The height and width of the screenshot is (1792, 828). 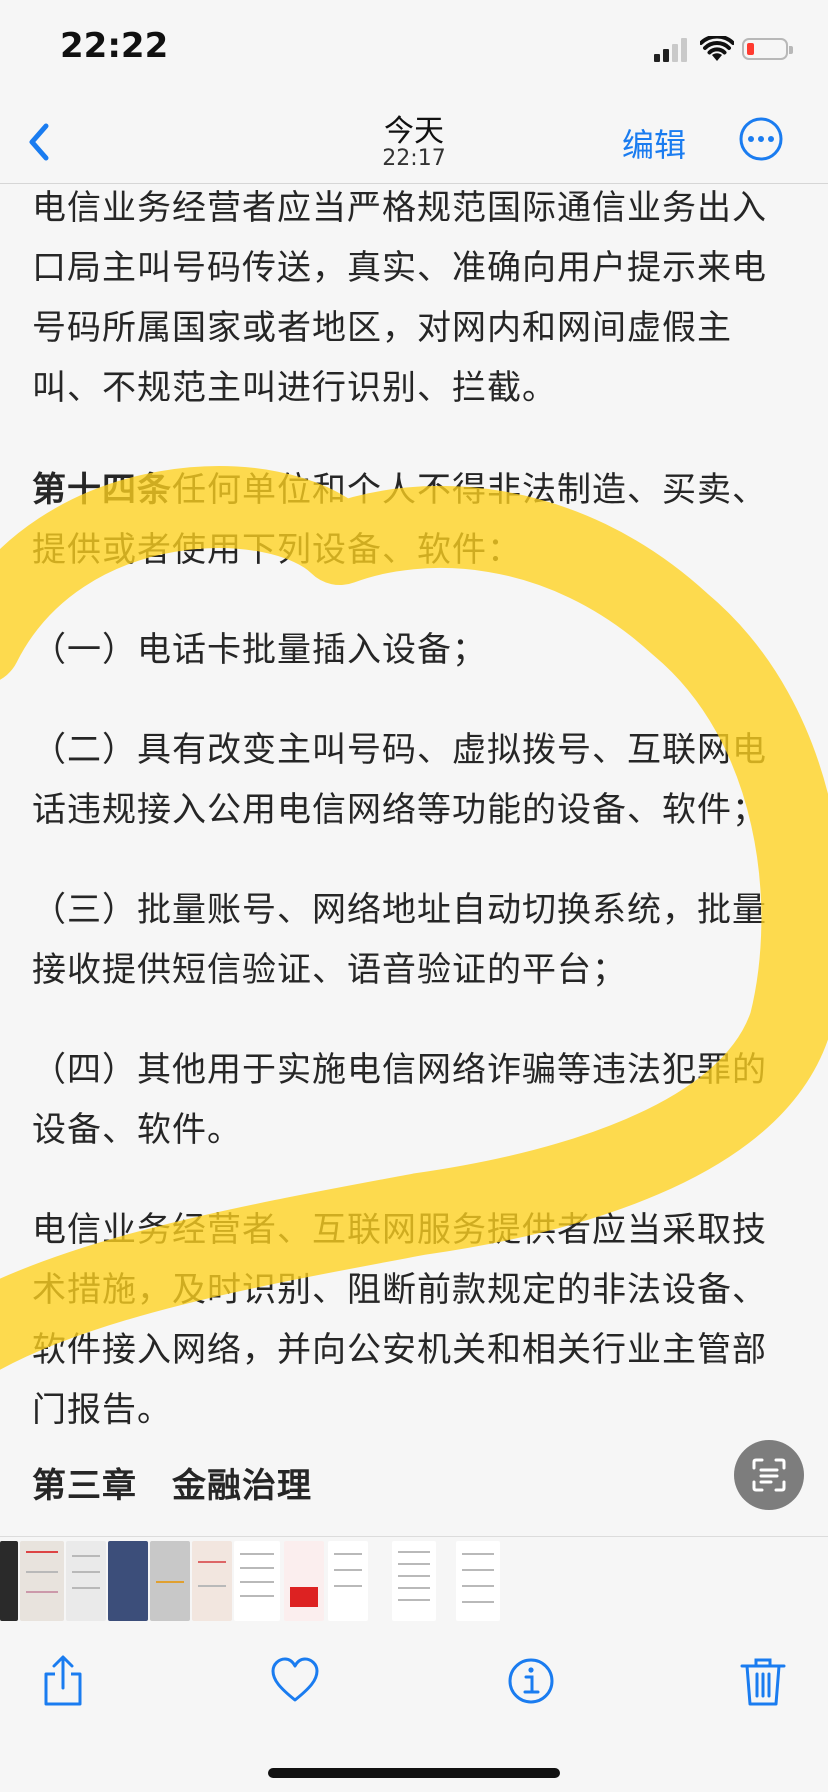 I want to click on nav-title: 今天, so click(x=414, y=131).